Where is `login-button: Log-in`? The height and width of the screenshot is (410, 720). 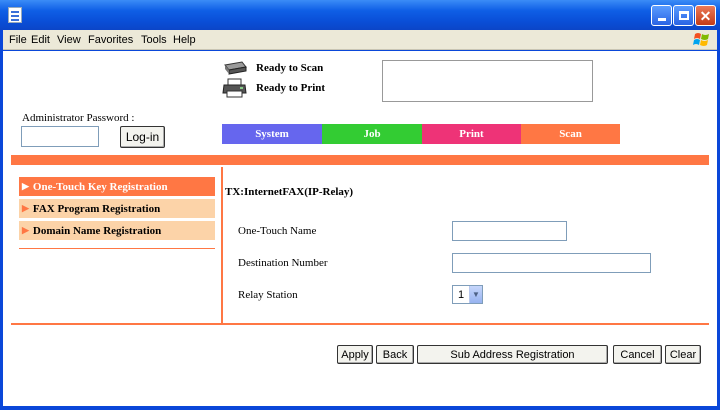
login-button: Log-in is located at coordinates (142, 137).